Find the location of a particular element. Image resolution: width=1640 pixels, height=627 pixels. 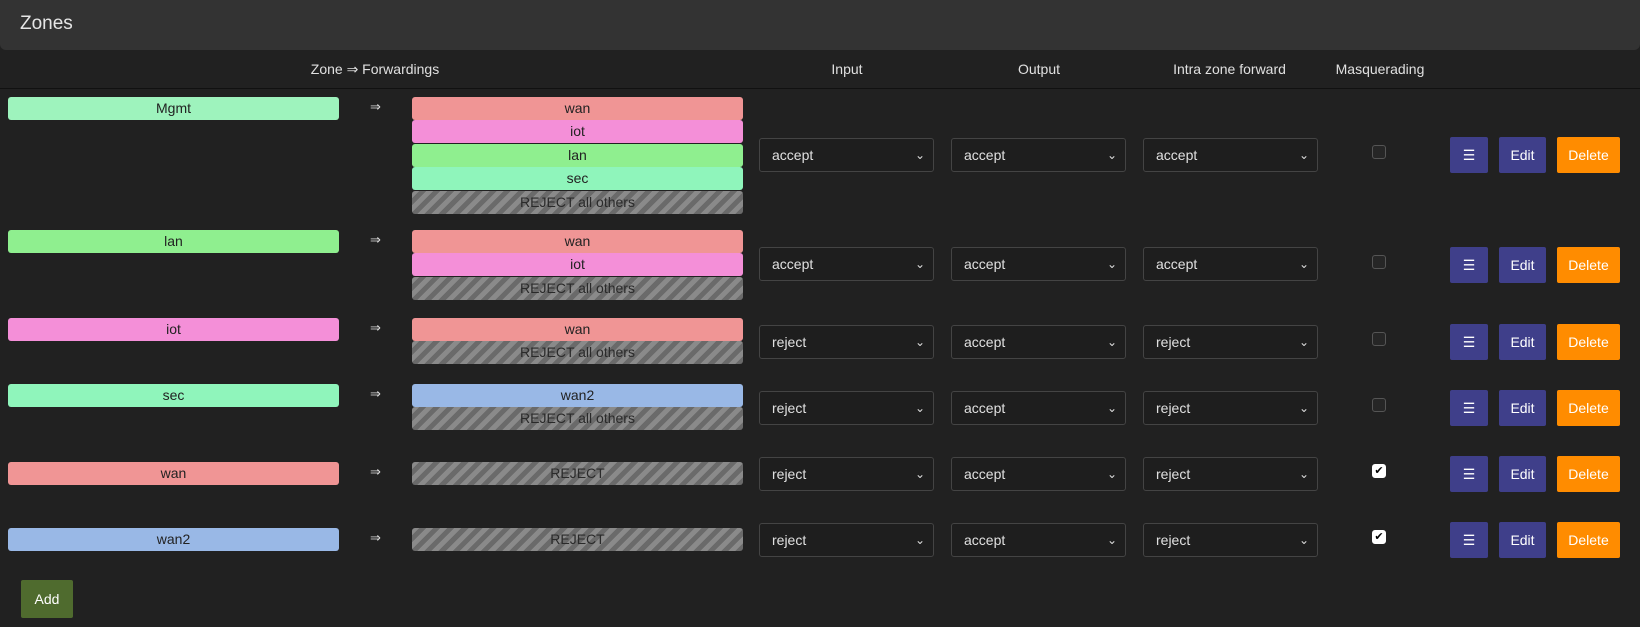

add-zone-button: Add is located at coordinates (47, 599).